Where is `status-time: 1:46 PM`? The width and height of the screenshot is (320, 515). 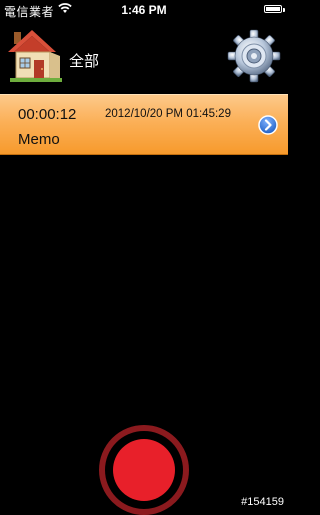 status-time: 1:46 PM is located at coordinates (144, 10).